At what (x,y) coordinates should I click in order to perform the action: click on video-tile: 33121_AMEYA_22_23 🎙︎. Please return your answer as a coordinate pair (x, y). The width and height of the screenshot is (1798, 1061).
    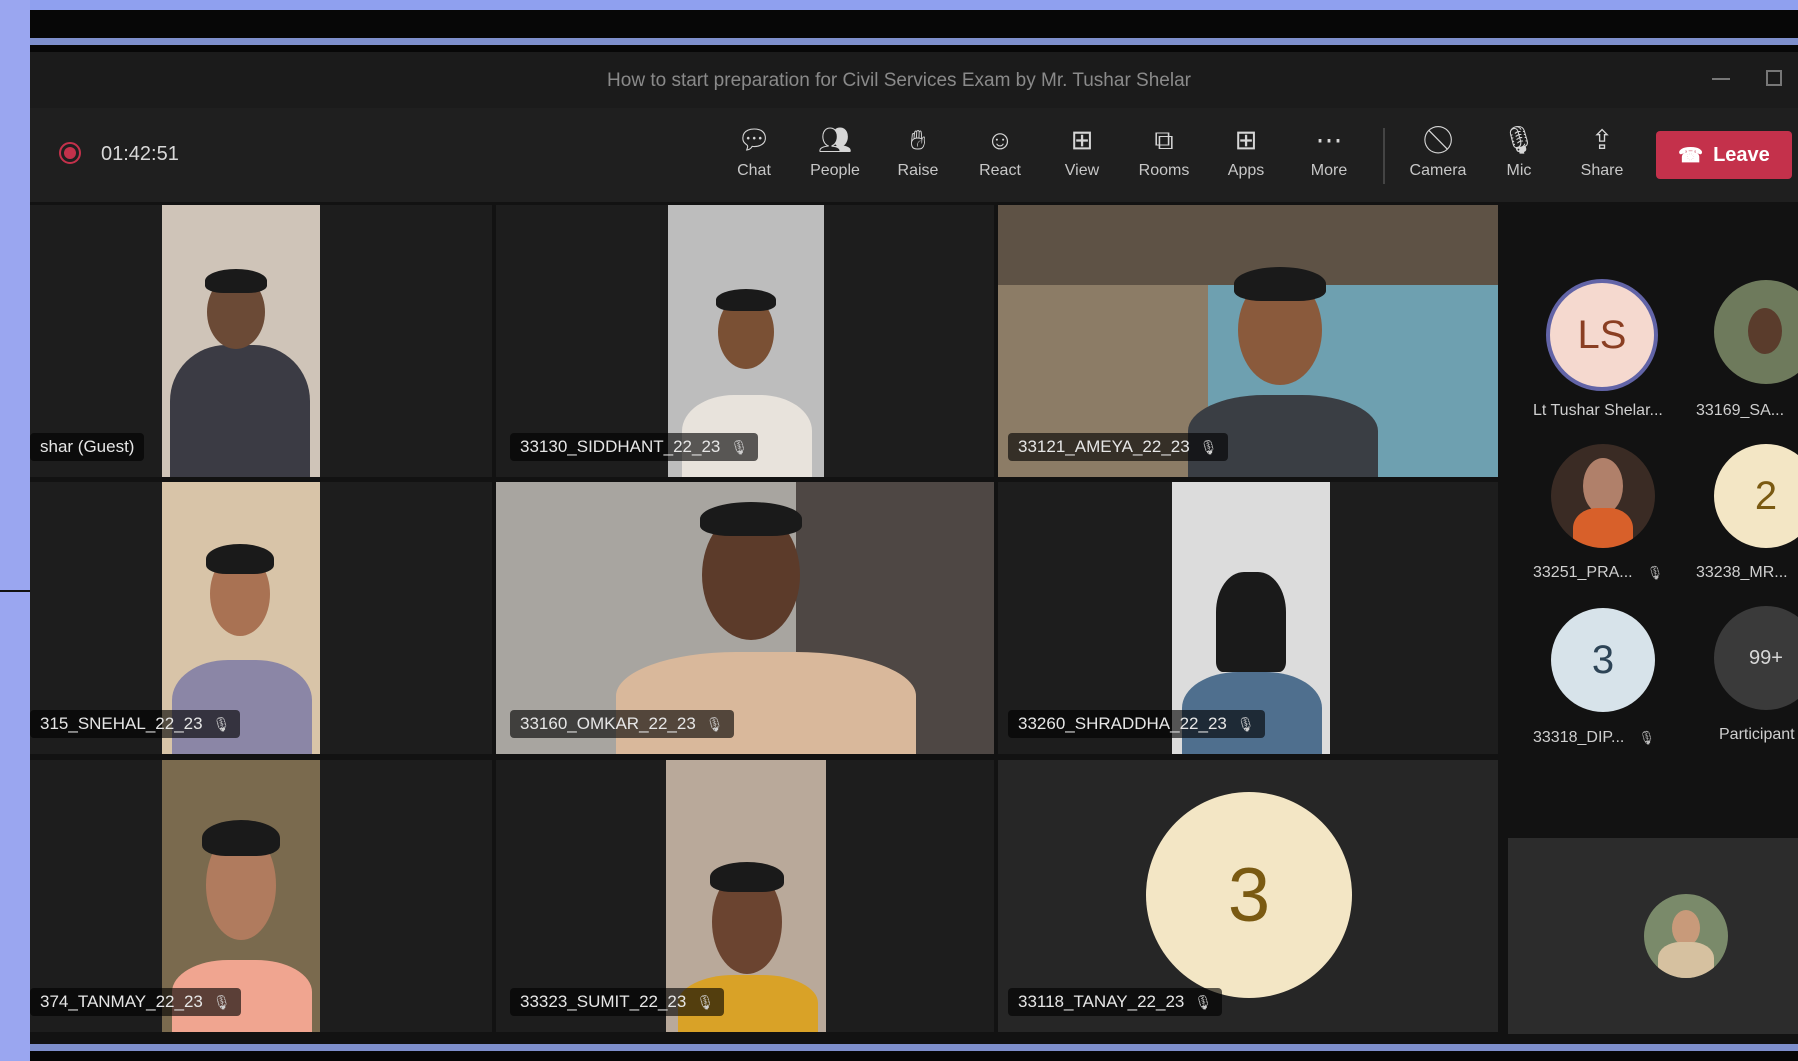
    Looking at the image, I should click on (1248, 341).